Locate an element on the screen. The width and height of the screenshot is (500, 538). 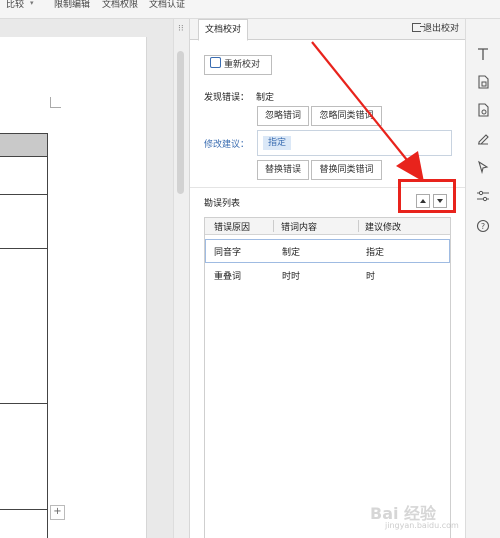
right-toolbar: ? is located at coordinates (482, 278).